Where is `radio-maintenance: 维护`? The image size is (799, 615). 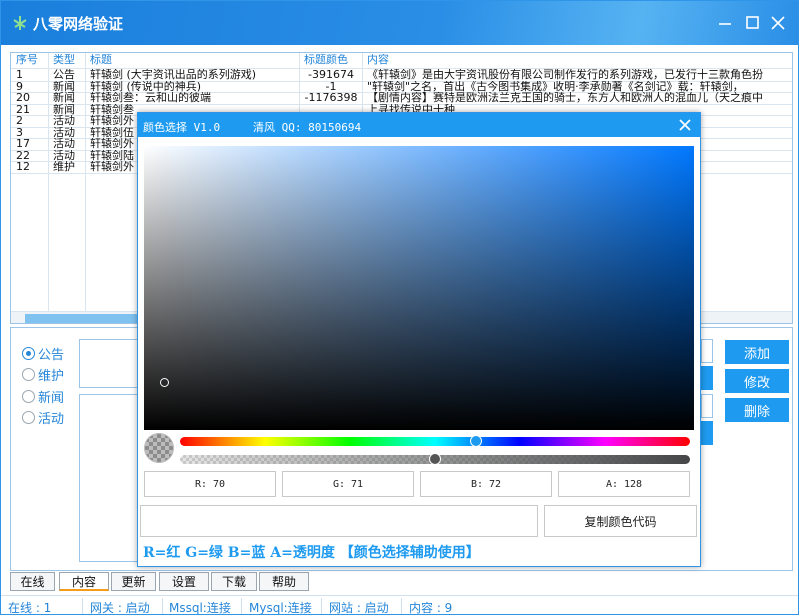
radio-maintenance: 维护 is located at coordinates (43, 374).